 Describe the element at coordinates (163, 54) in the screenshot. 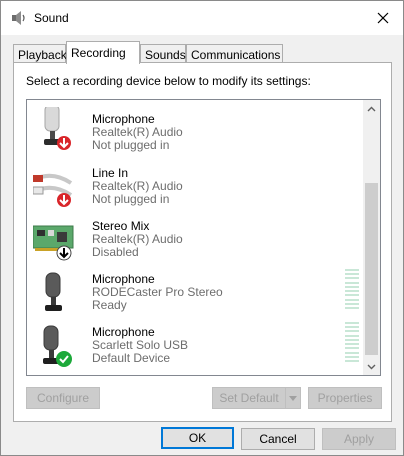

I see `tab-sounds: Sounds` at that location.